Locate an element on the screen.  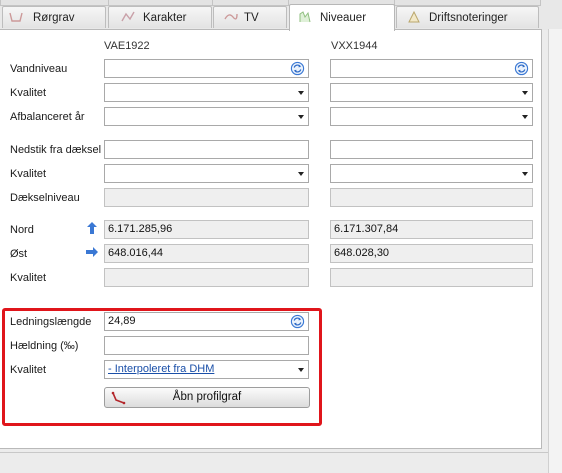
nord-left-field: 6.171.285,96 is located at coordinates (206, 229).